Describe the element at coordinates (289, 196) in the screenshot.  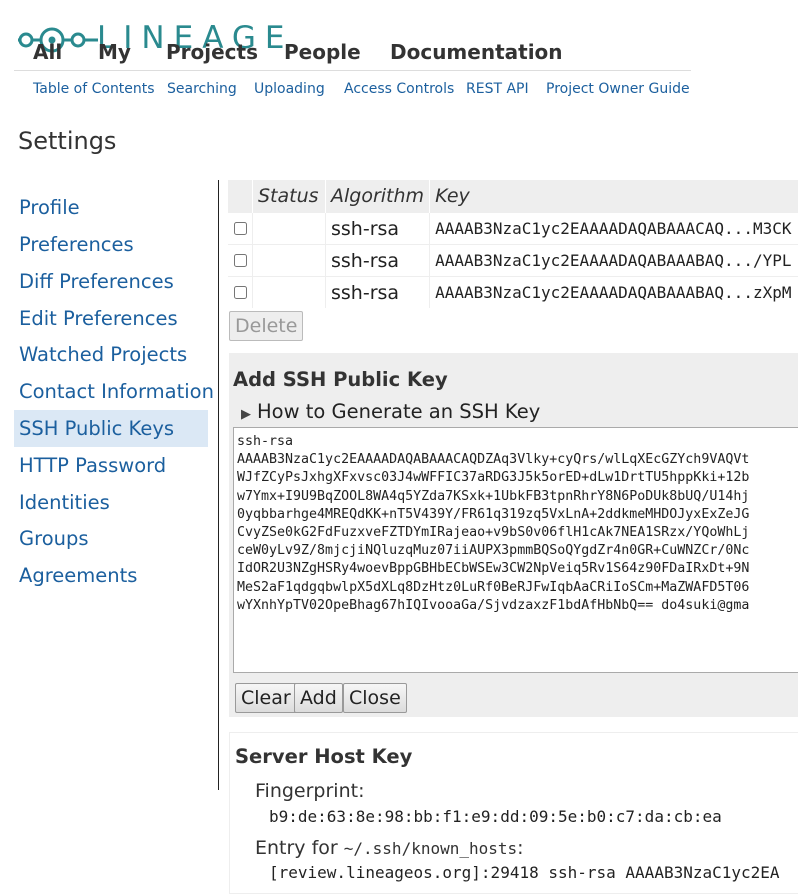
I see `header-status: Status` at that location.